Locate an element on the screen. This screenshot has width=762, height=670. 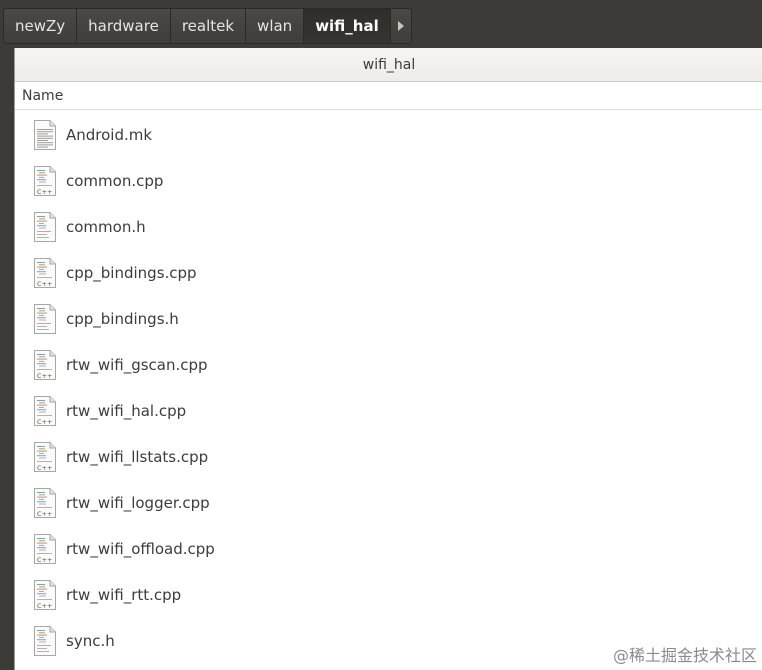
list-item: cpp_bindings.h is located at coordinates (388, 319).